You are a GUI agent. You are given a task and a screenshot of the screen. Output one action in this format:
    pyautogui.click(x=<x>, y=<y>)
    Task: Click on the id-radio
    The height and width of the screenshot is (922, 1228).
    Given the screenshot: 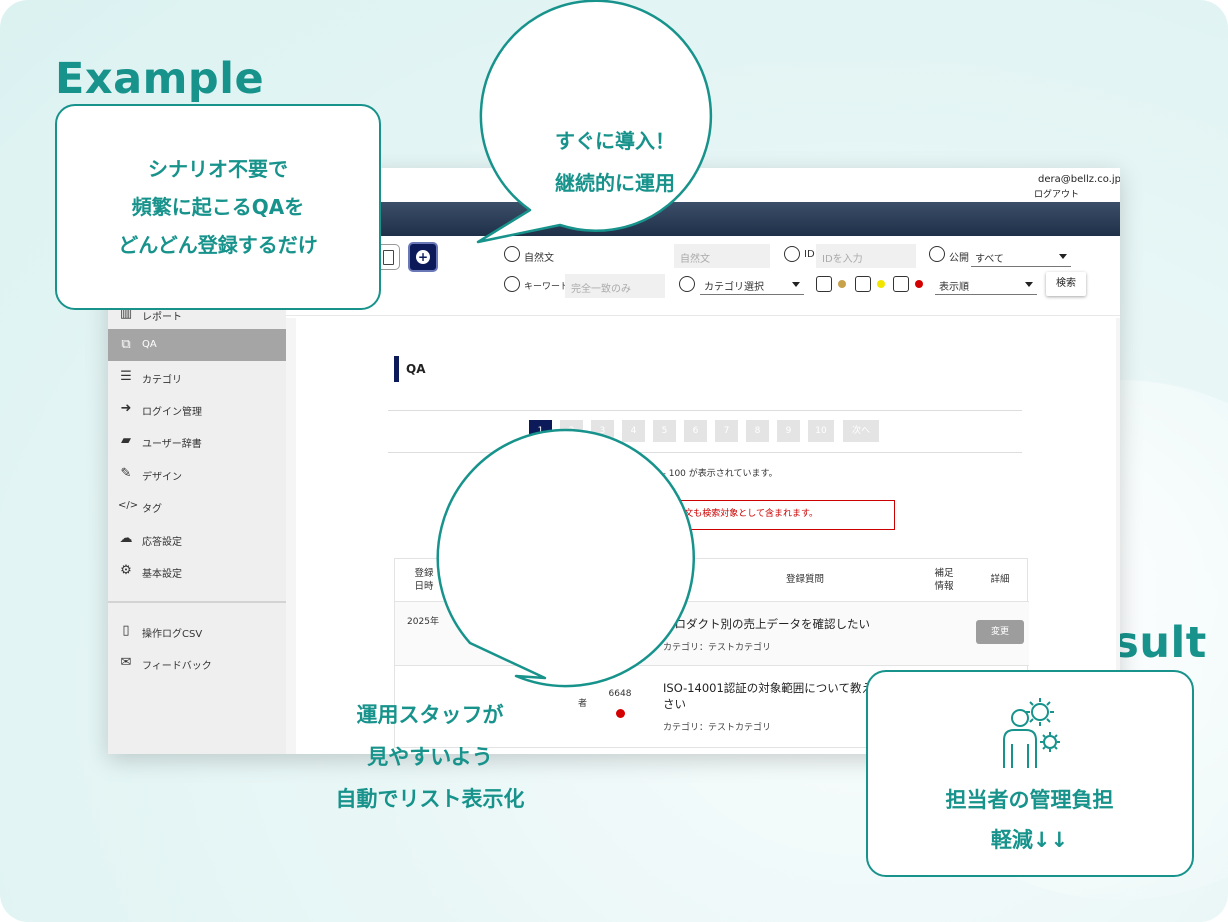 What is the action you would take?
    pyautogui.click(x=792, y=254)
    